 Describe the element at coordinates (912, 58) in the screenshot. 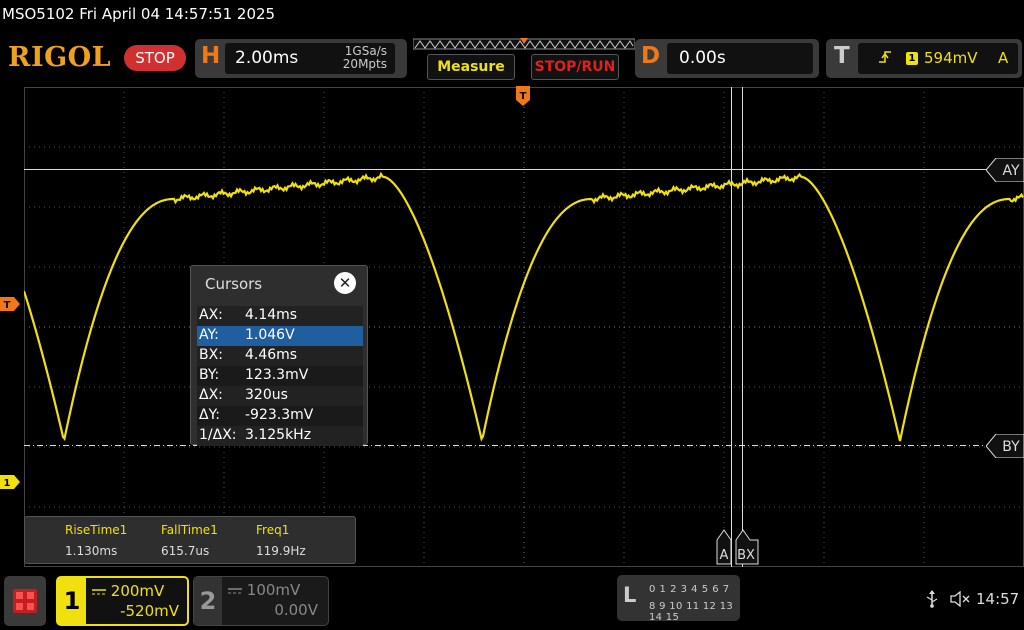

I see `trigger-source: 1` at that location.